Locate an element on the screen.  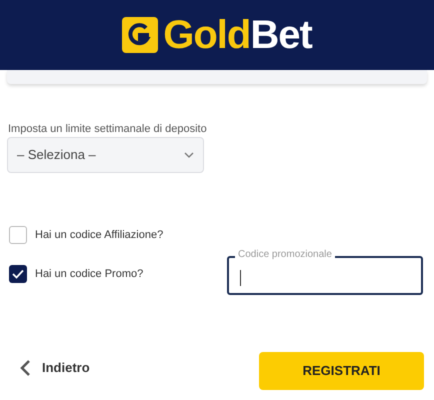
back-link: Indietro is located at coordinates (66, 368).